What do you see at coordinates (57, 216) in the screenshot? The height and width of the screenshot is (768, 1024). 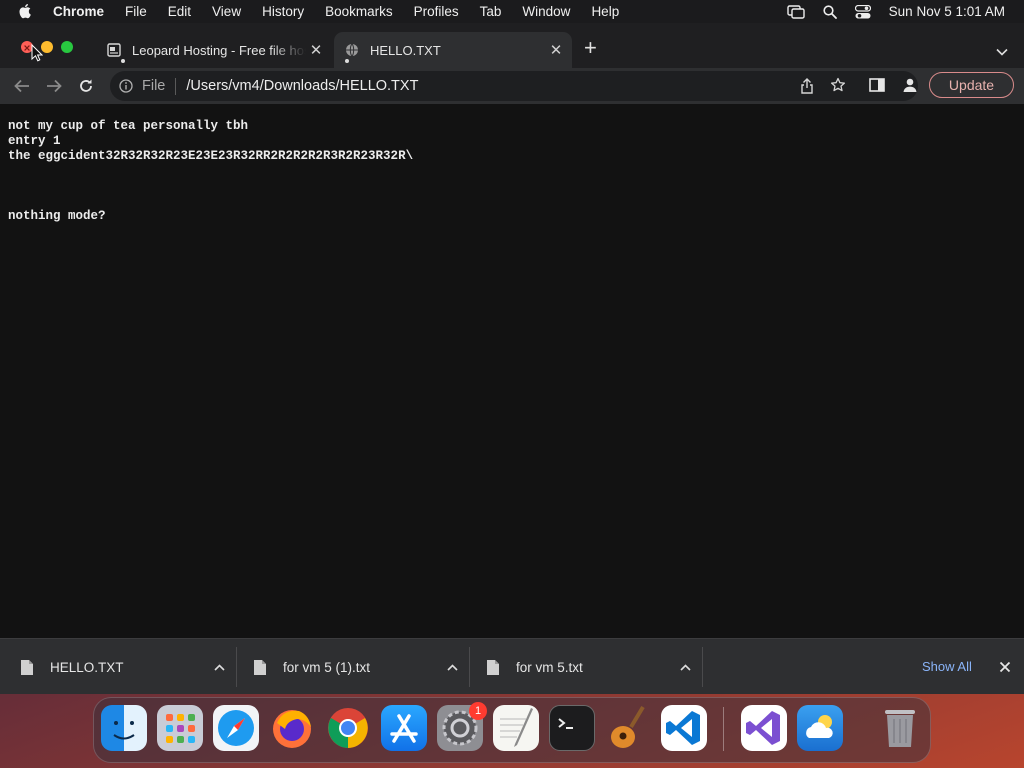 I see `document-line: nothing mode?` at bounding box center [57, 216].